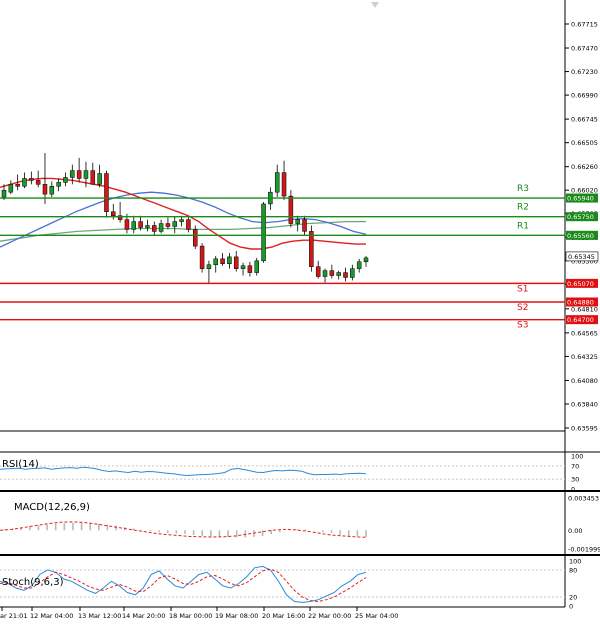 The image size is (600, 626). What do you see at coordinates (584, 309) in the screenshot?
I see `price-tick-label: 0.64810` at bounding box center [584, 309].